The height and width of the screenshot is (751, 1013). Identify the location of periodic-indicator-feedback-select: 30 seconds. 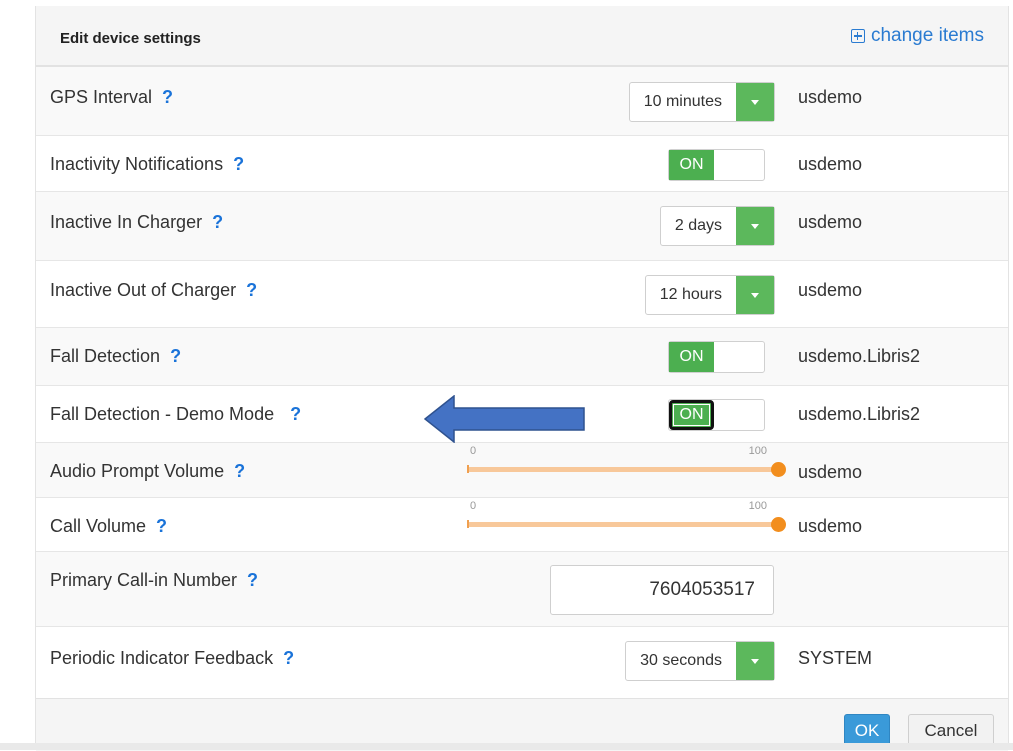
(700, 661).